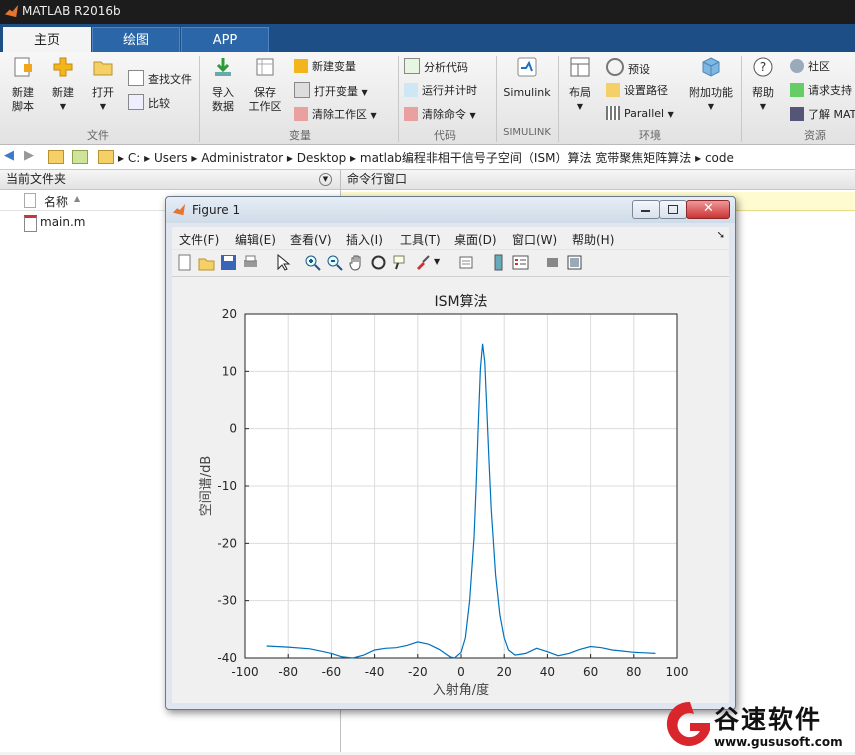 This screenshot has width=855, height=755. What do you see at coordinates (9, 155) in the screenshot?
I see `back-icon: ◀` at bounding box center [9, 155].